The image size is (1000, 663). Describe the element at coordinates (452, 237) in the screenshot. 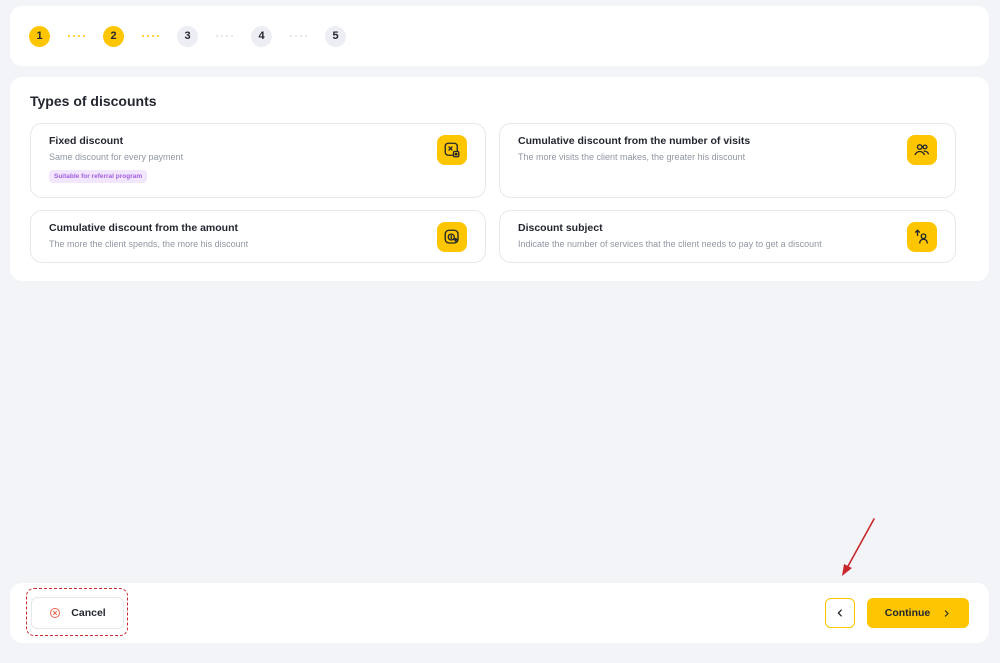

I see `coin-growth-icon` at that location.